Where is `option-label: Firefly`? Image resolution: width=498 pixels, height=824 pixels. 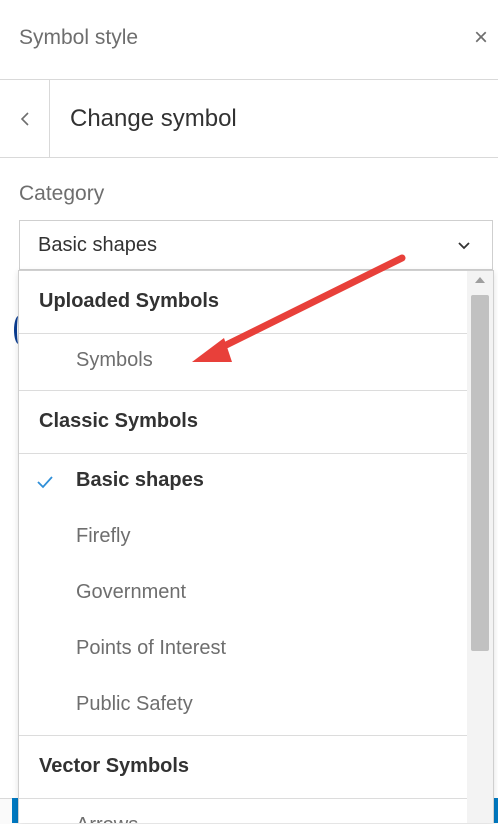
option-label: Firefly is located at coordinates (103, 536).